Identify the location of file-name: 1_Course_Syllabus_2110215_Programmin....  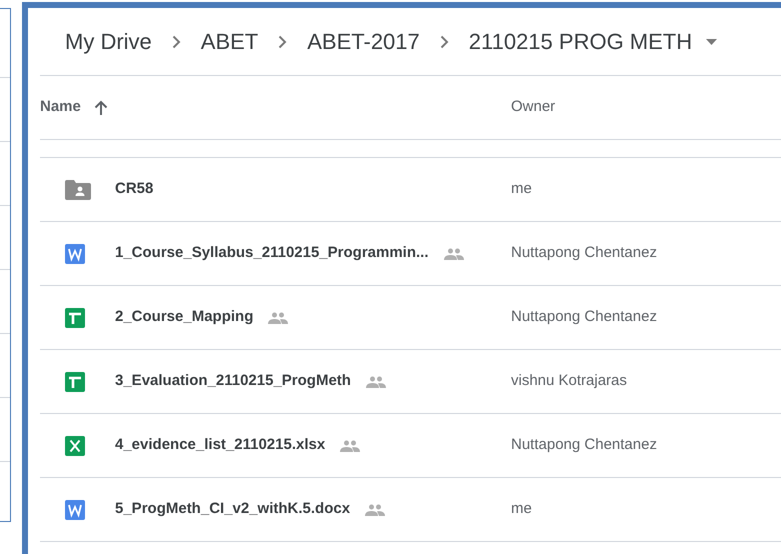
(272, 253).